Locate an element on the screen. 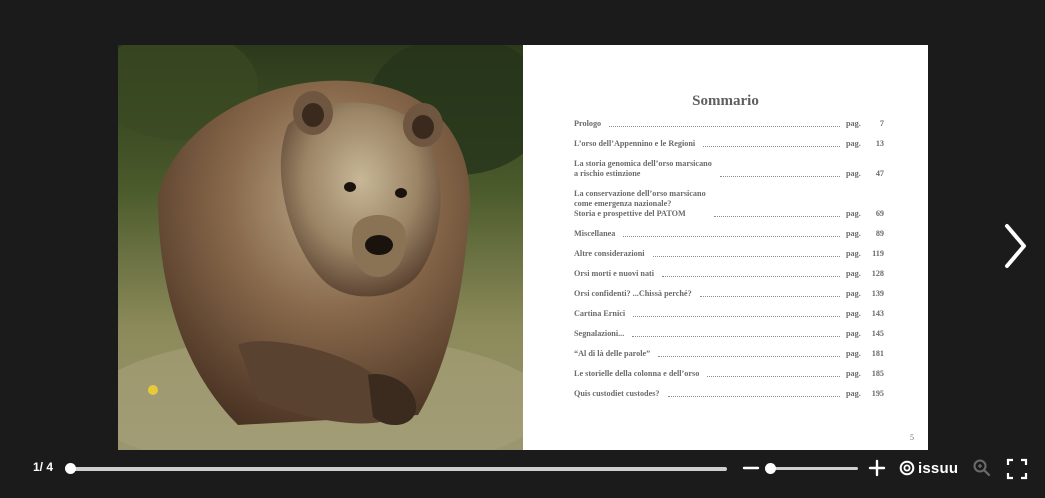  toc-item-page-number: 128 is located at coordinates (877, 273).